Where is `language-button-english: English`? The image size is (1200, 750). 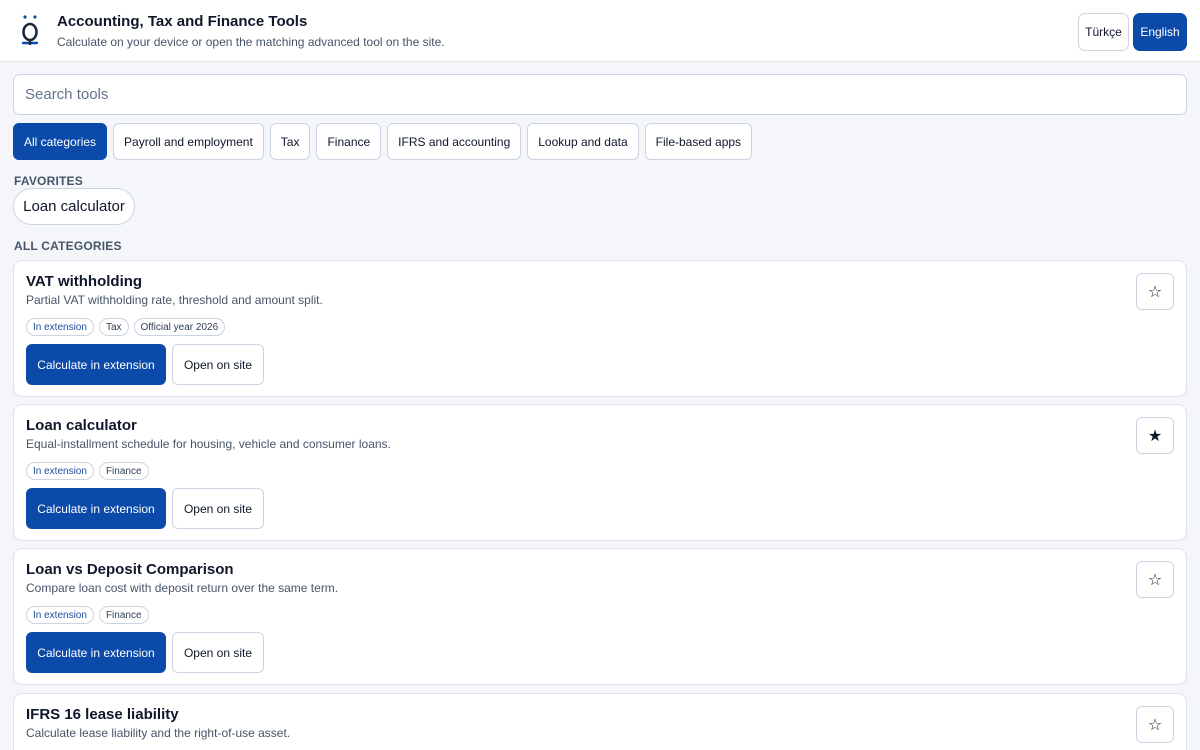 language-button-english: English is located at coordinates (1160, 32).